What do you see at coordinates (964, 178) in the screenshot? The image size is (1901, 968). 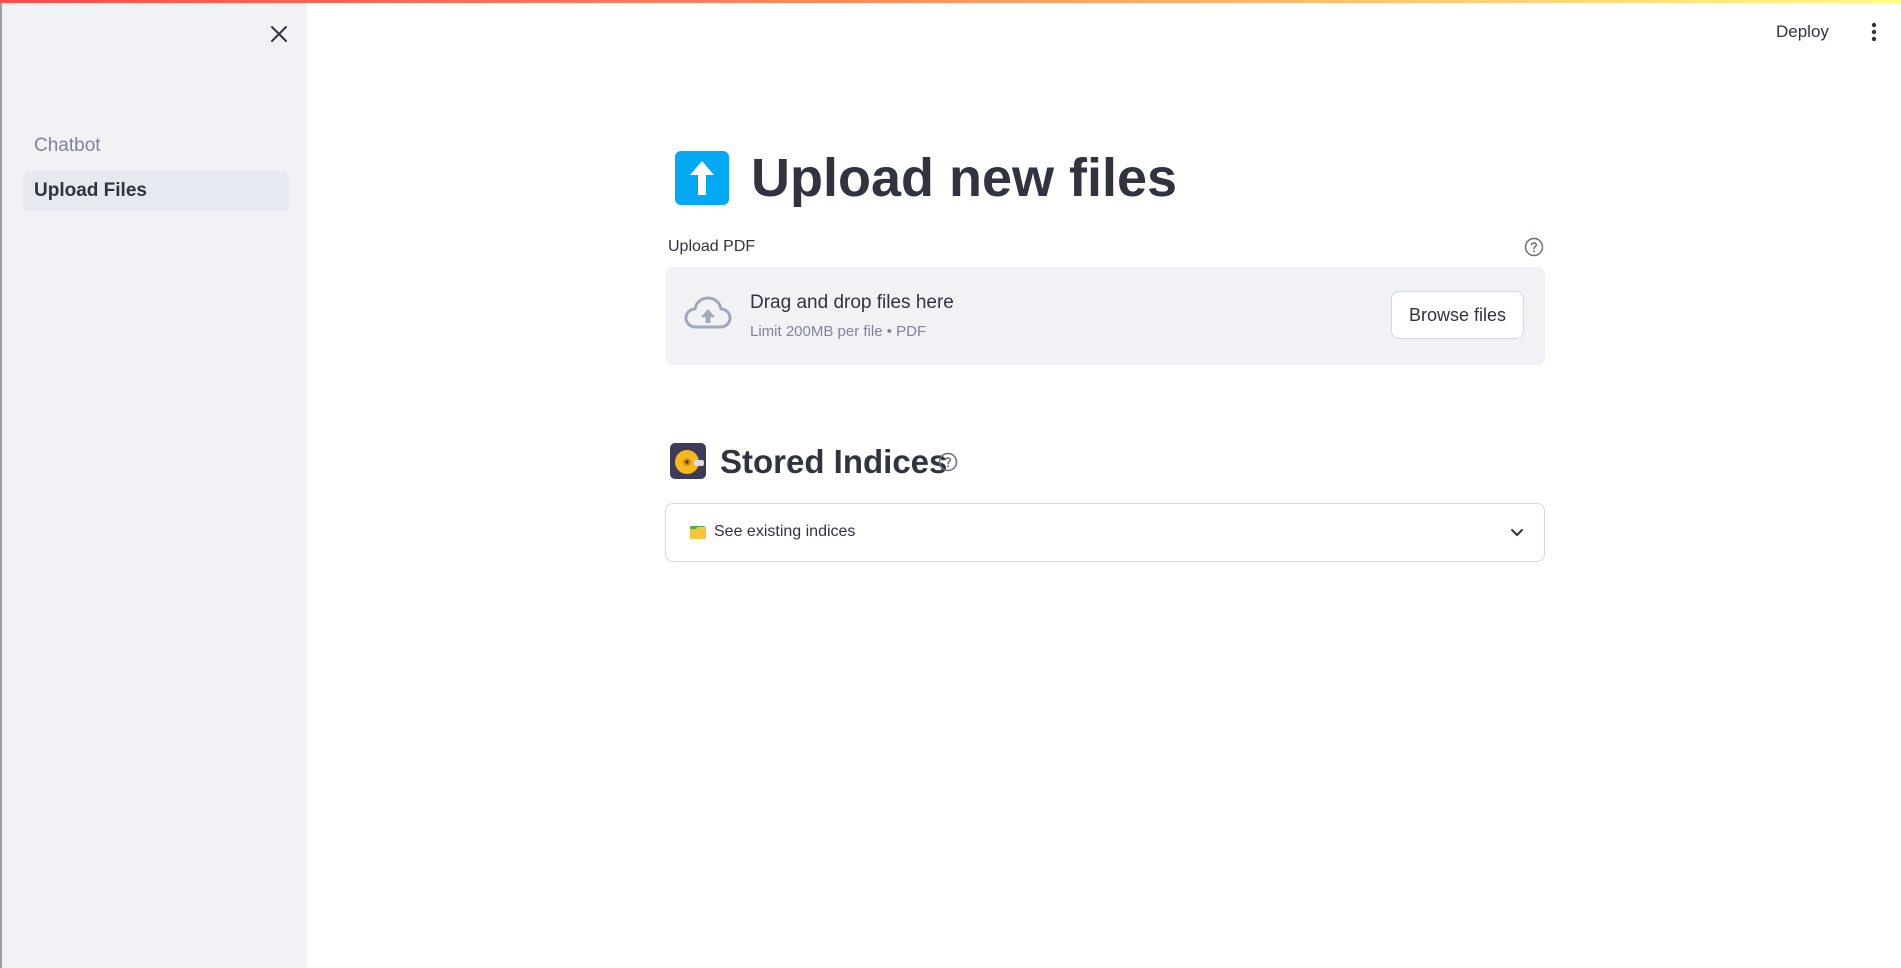 I see `page-title: Upload new files` at bounding box center [964, 178].